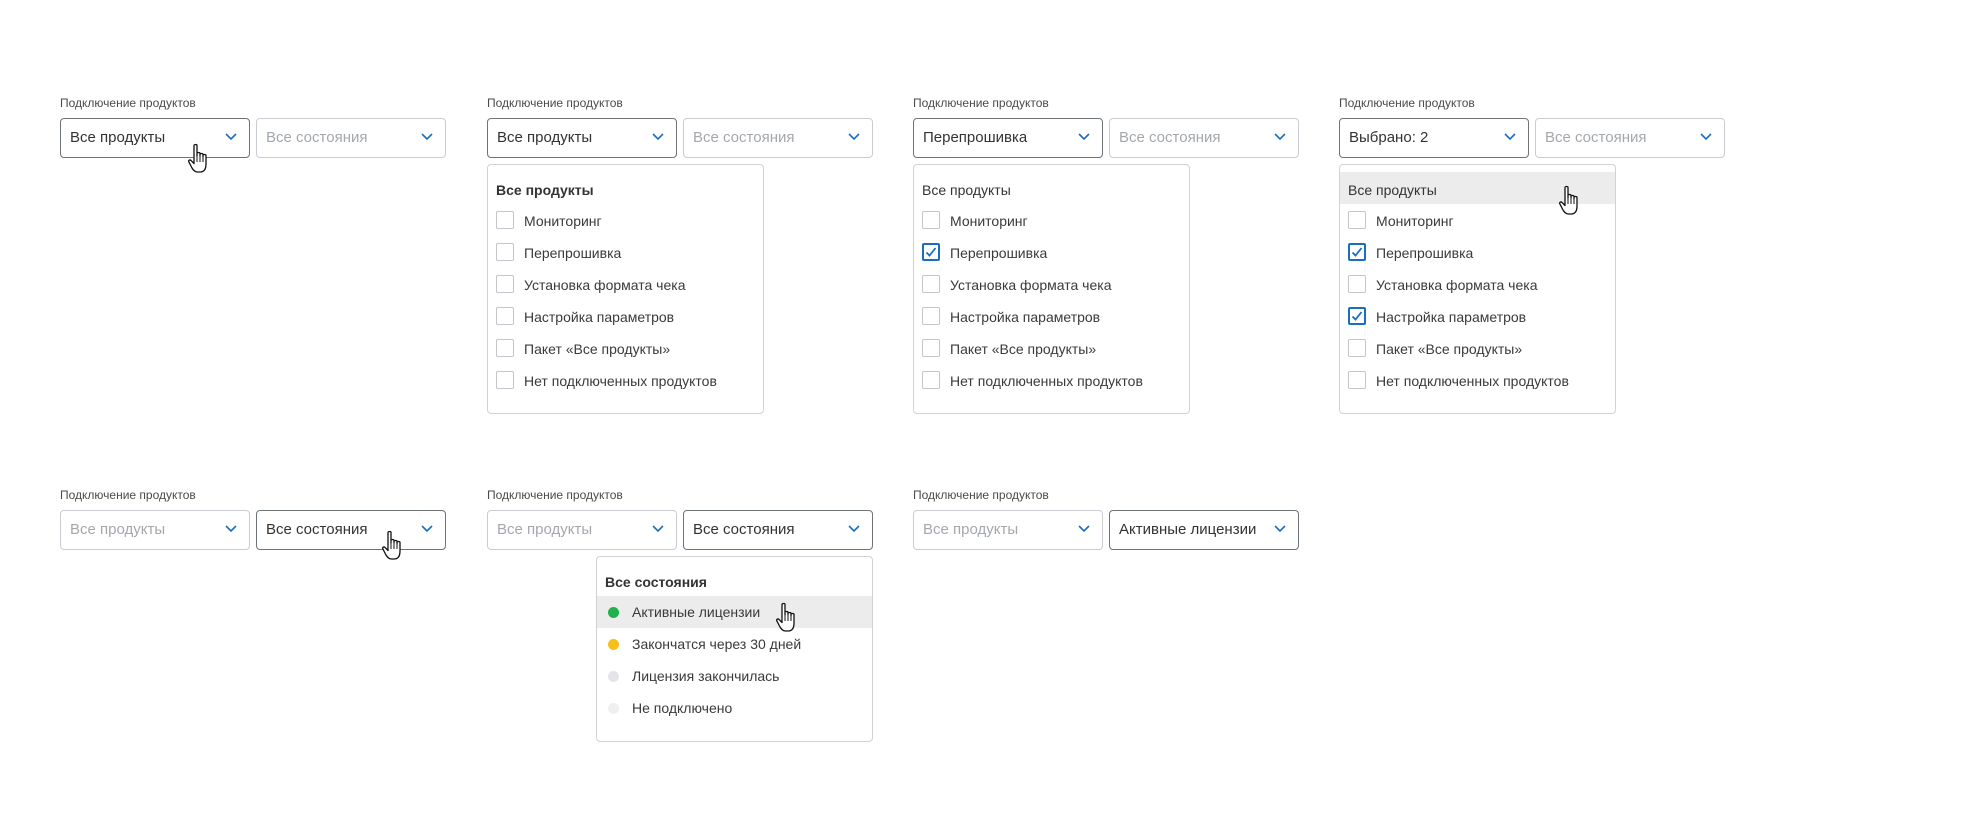 Image resolution: width=1970 pixels, height=830 pixels. What do you see at coordinates (1434, 138) in the screenshot?
I see `products-select: Выбрано: 2` at bounding box center [1434, 138].